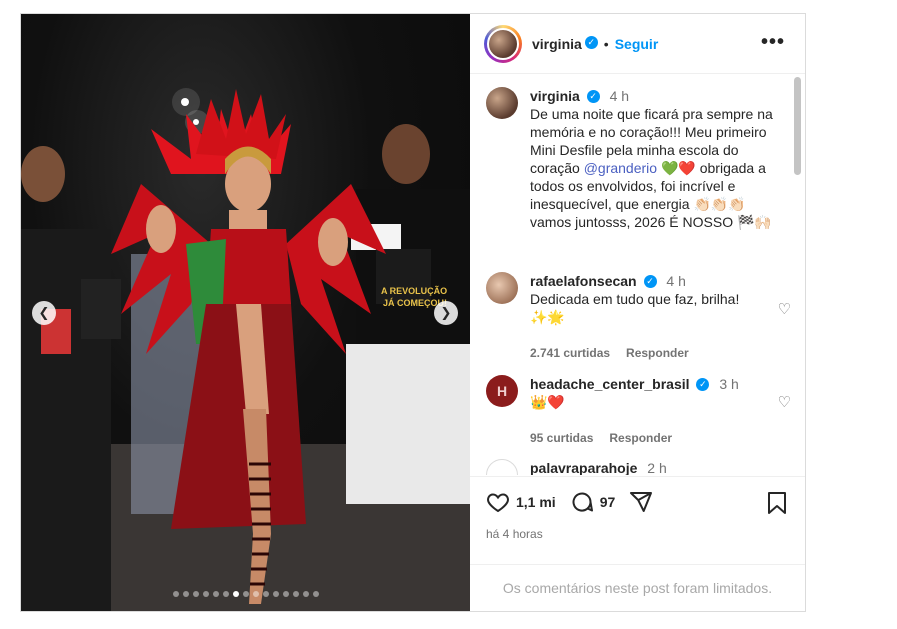  Describe the element at coordinates (570, 353) in the screenshot. I see `comment-likes: 2.741 curtidas` at that location.